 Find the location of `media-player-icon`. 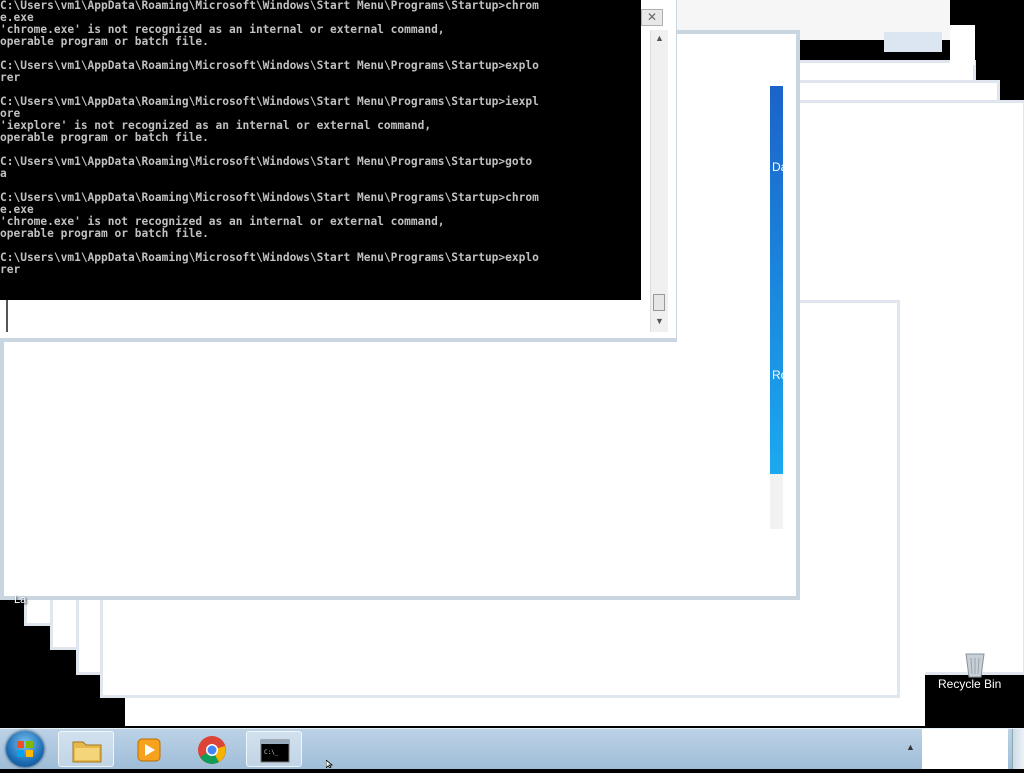

media-player-icon is located at coordinates (149, 750).